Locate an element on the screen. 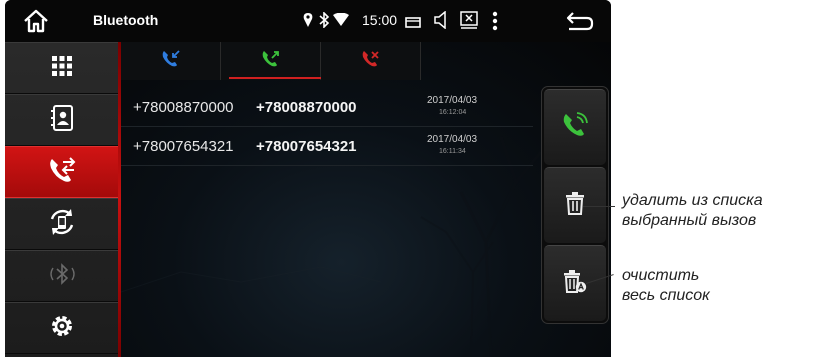 This screenshot has height=357, width=818. annotation-delete-line1: удалить из списка is located at coordinates (692, 200).